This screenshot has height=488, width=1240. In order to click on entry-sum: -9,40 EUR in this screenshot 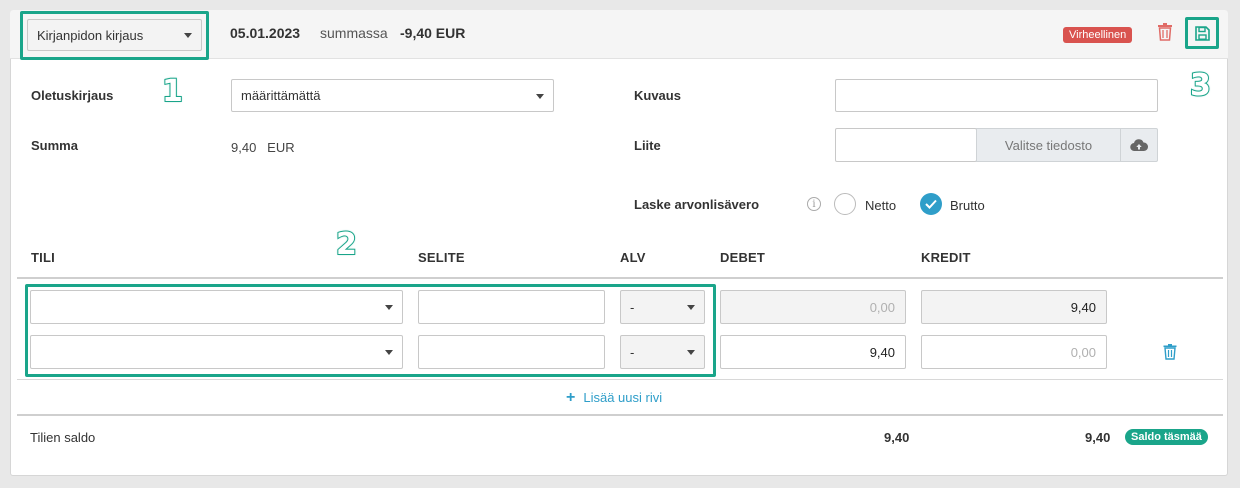, I will do `click(433, 33)`.